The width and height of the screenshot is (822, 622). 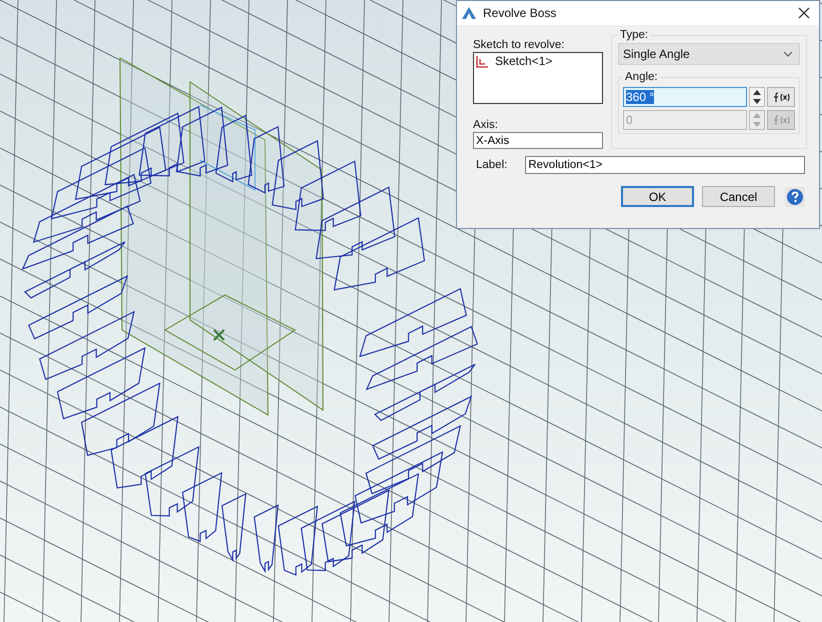 What do you see at coordinates (788, 54) in the screenshot?
I see `chevron-down-icon` at bounding box center [788, 54].